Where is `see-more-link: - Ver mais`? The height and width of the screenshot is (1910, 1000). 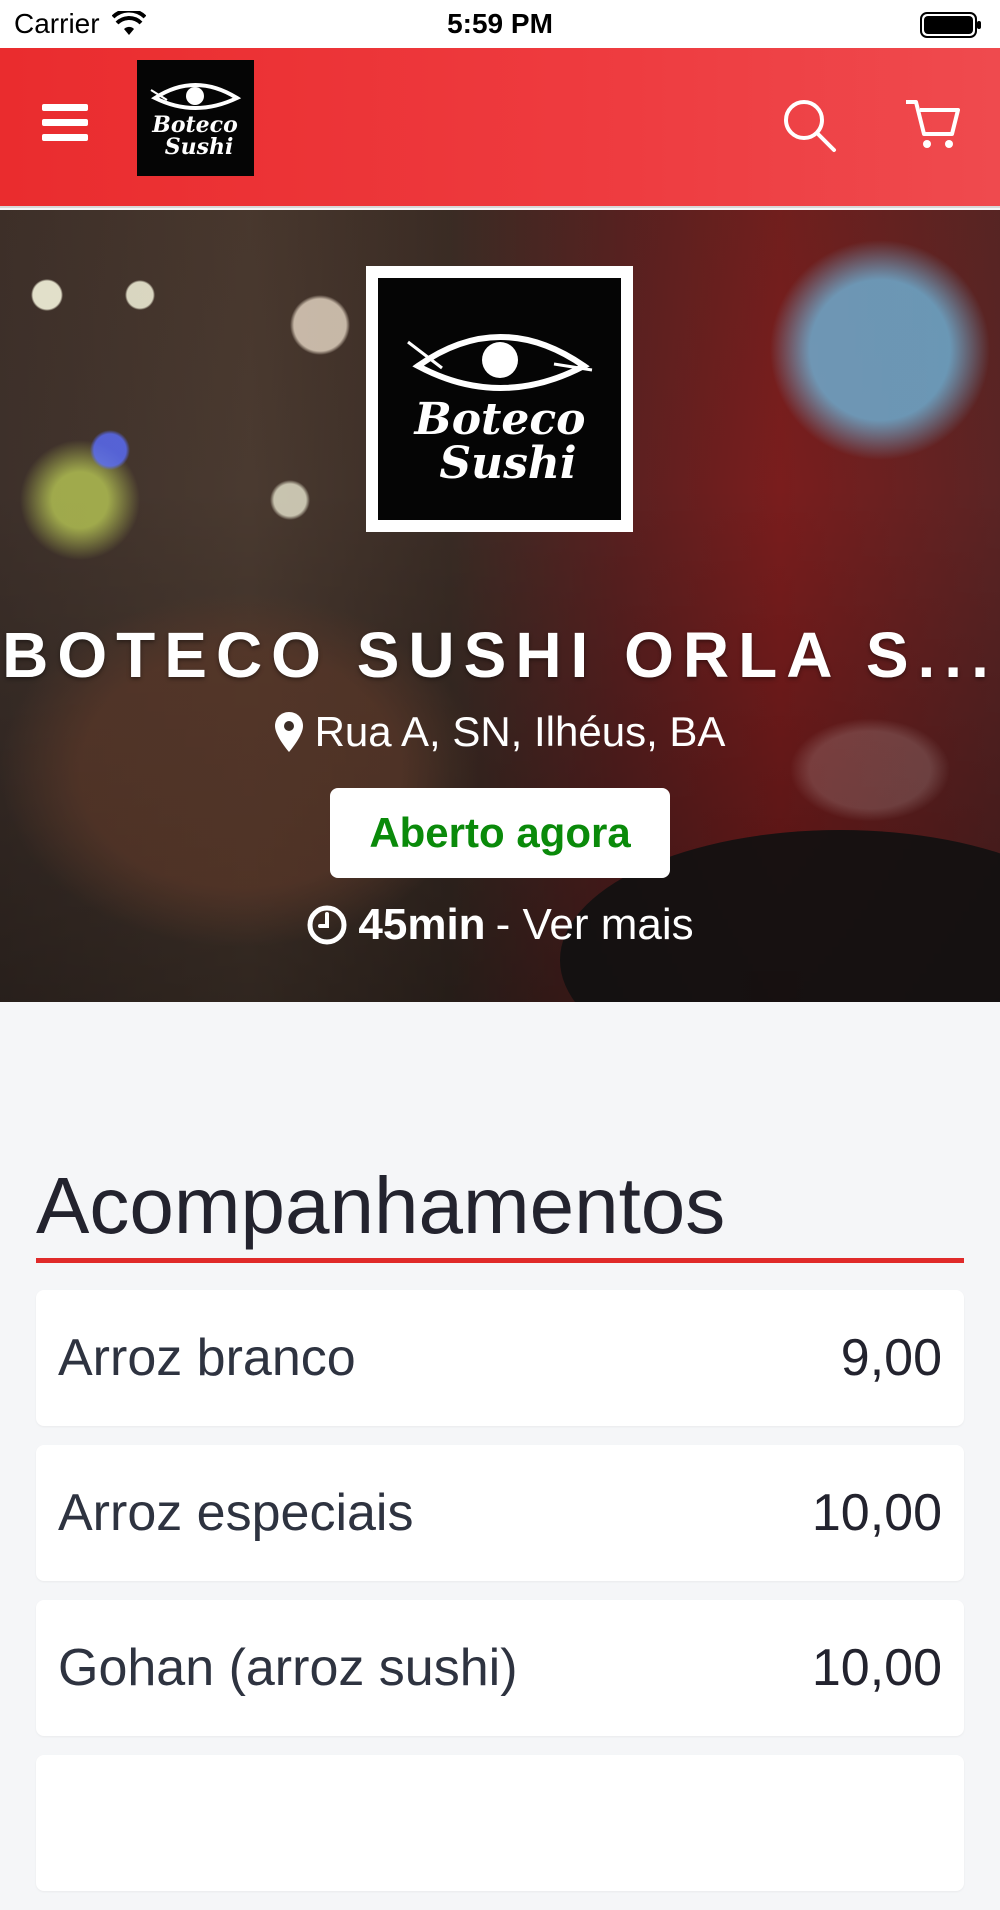
see-more-link: - Ver mais is located at coordinates (595, 925).